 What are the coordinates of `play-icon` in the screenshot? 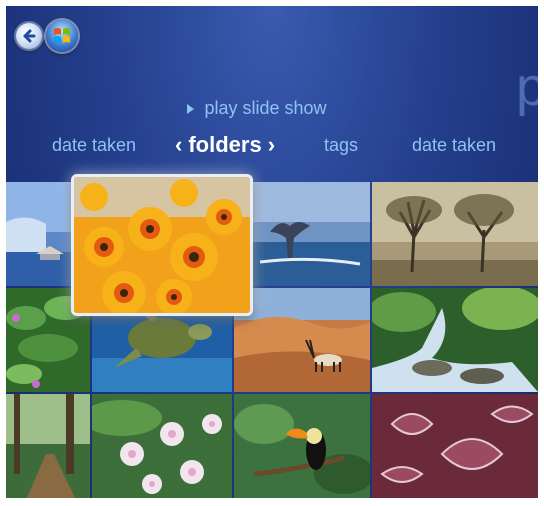 It's located at (191, 108).